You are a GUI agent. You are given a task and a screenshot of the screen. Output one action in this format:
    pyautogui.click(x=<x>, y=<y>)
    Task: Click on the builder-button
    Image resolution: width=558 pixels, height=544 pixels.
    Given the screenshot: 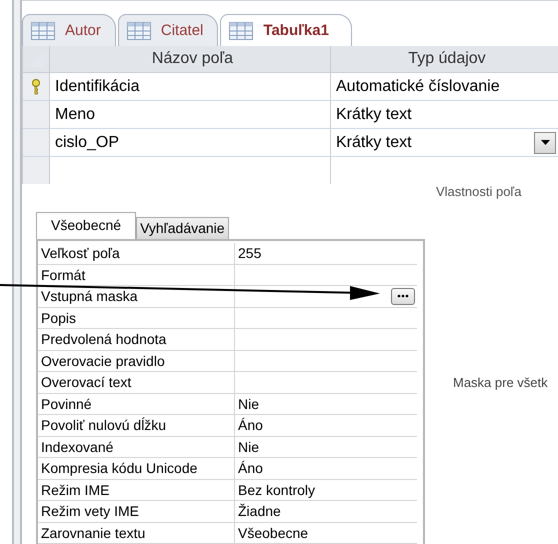 What is the action you would take?
    pyautogui.click(x=403, y=296)
    